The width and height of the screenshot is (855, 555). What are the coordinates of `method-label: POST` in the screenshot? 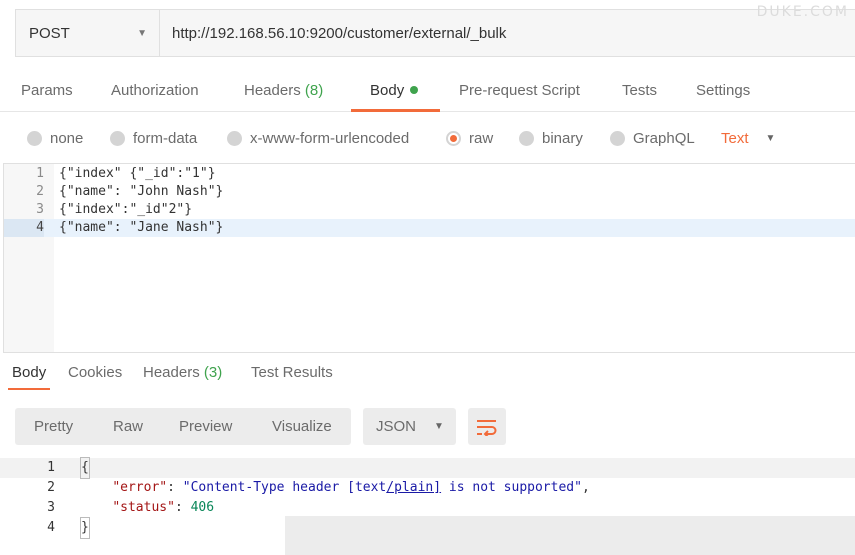 It's located at (49, 33).